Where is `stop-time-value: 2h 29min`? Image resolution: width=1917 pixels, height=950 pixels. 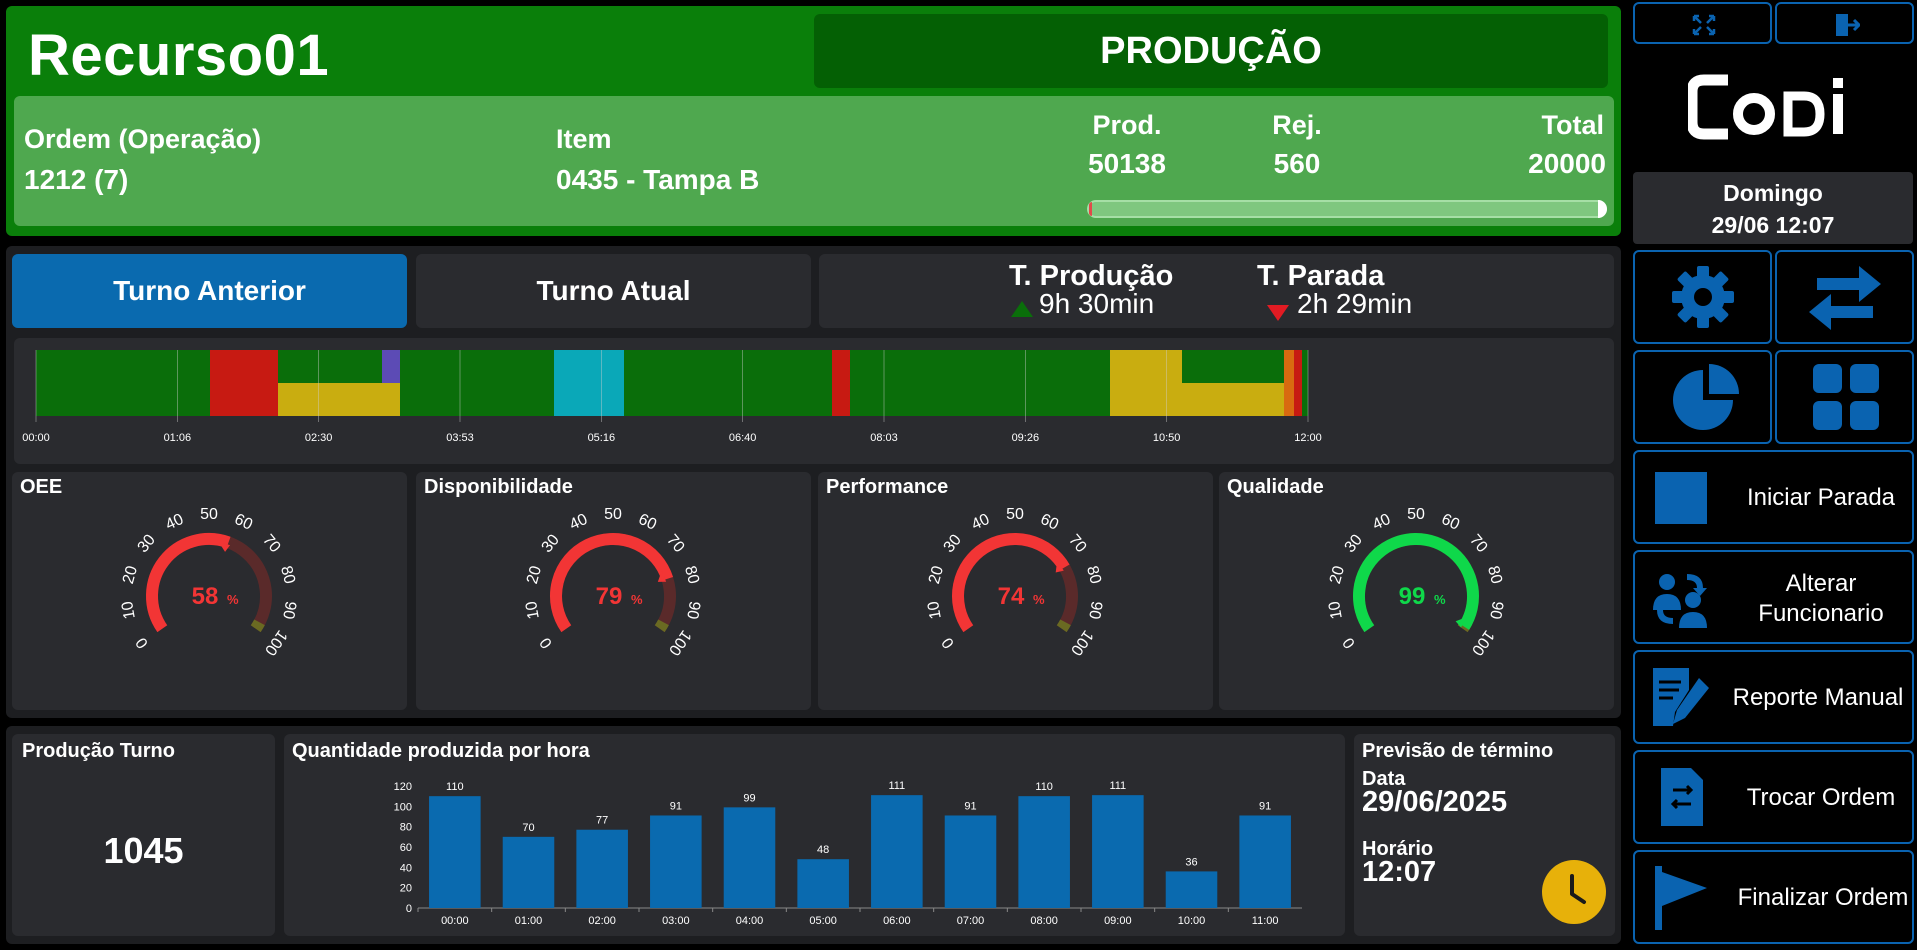
stop-time-value: 2h 29min is located at coordinates (1355, 303).